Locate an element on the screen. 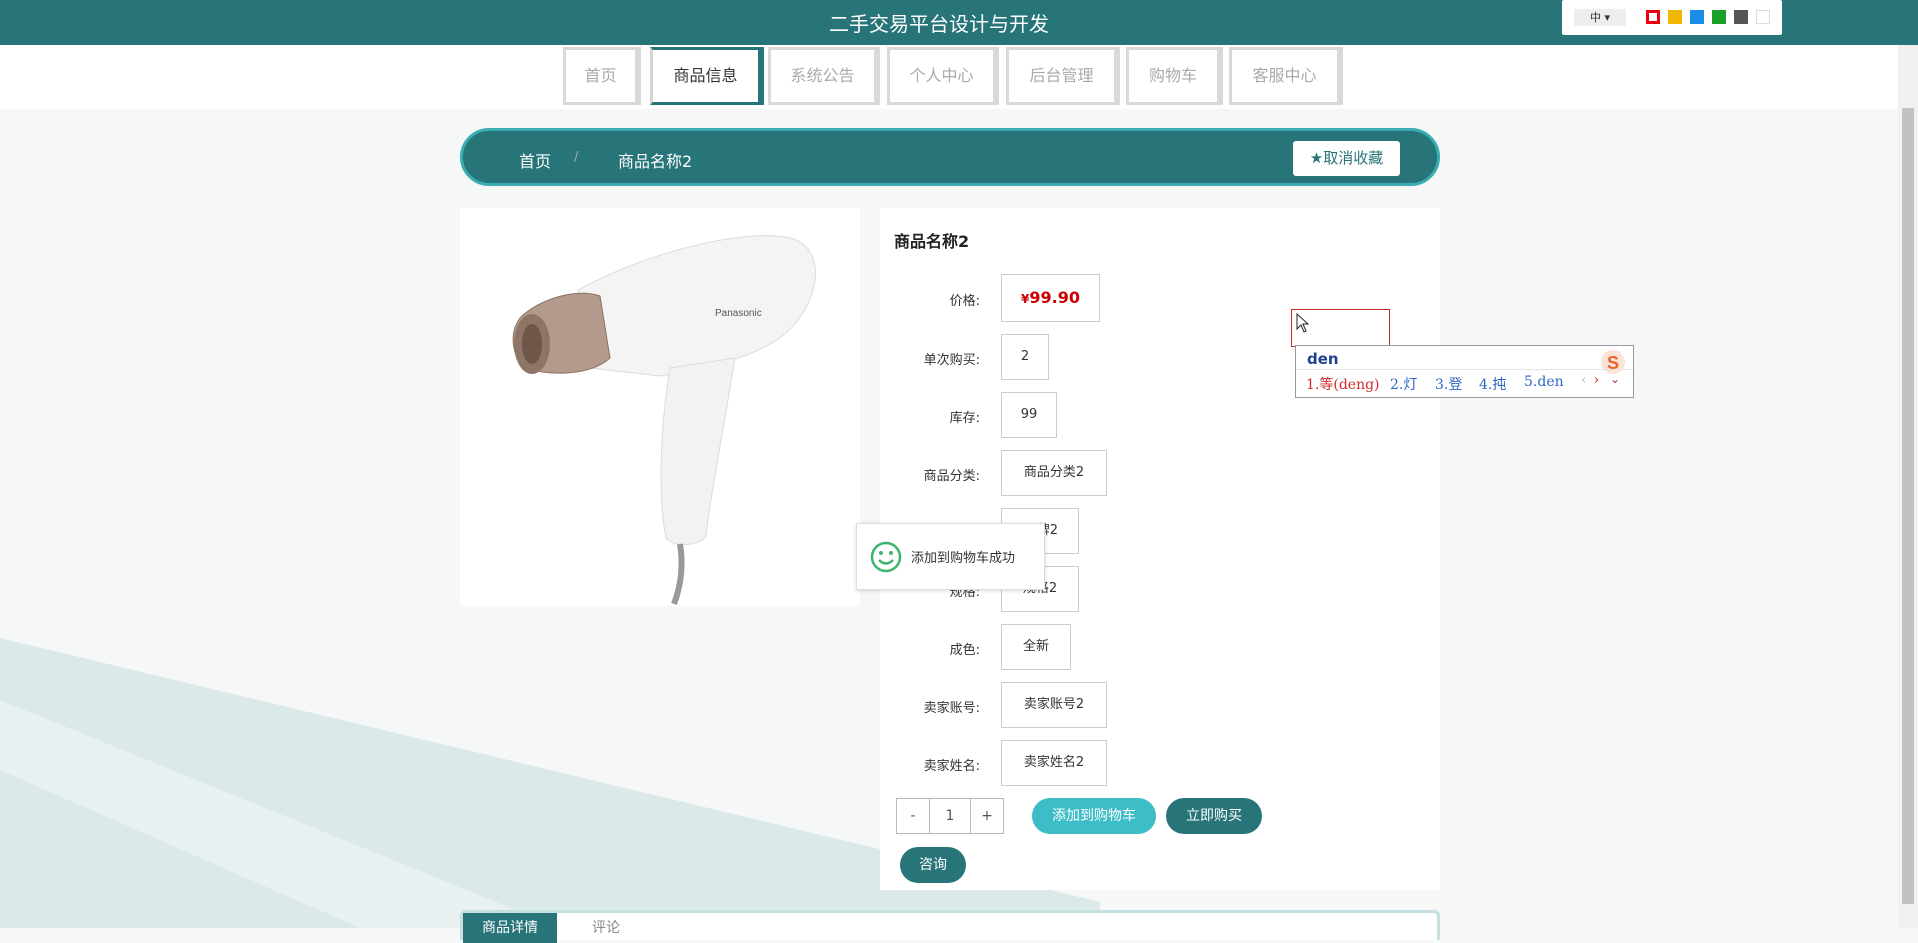 The height and width of the screenshot is (943, 1918). ime-expand-icon: ⌄ is located at coordinates (1615, 379).